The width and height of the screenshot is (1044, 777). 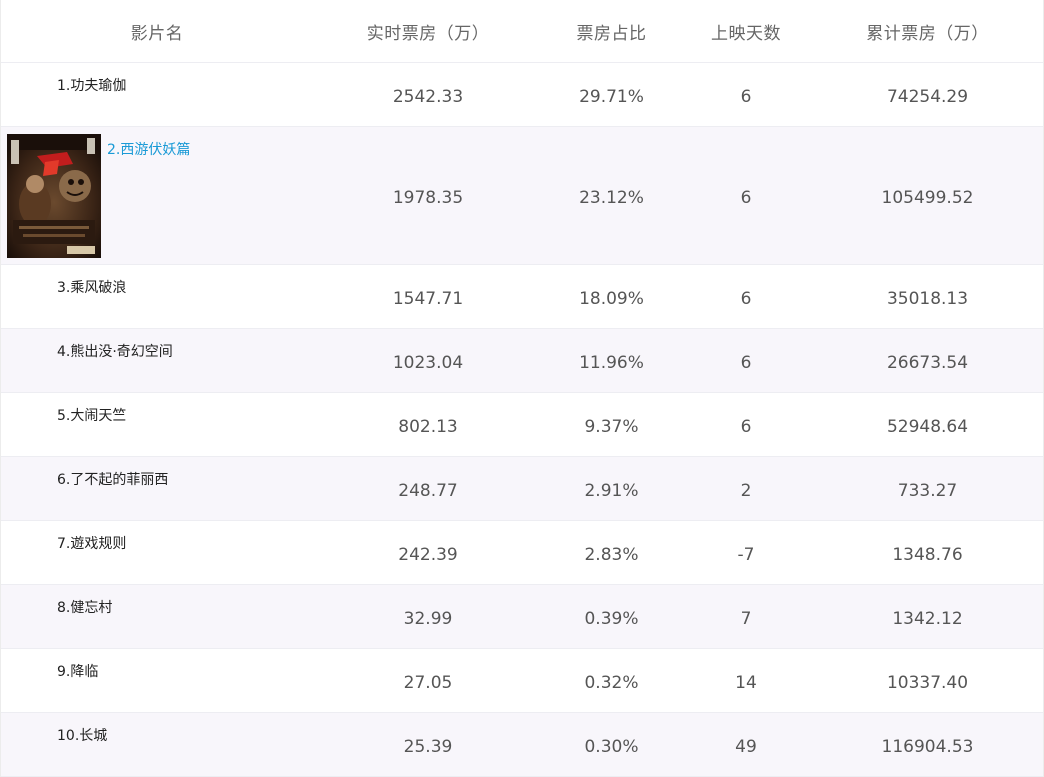 I want to click on realtime-box-office: 248.77, so click(x=428, y=490).